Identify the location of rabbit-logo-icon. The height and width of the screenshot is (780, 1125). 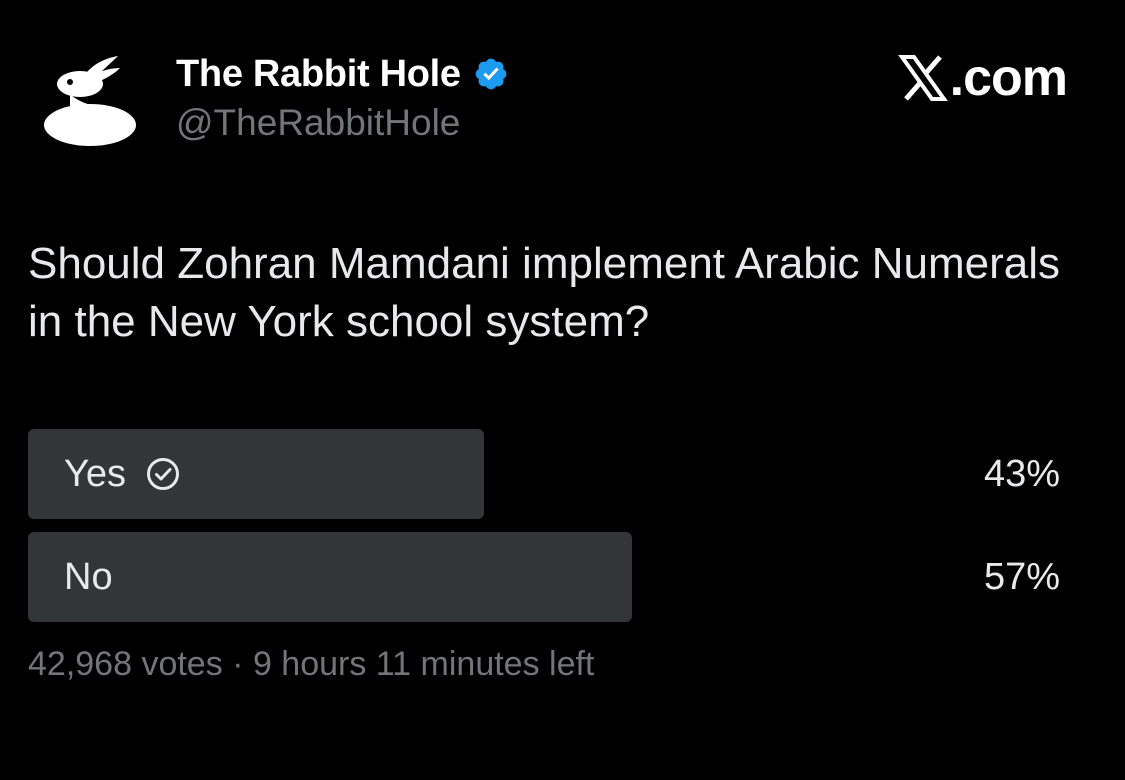
(90, 100).